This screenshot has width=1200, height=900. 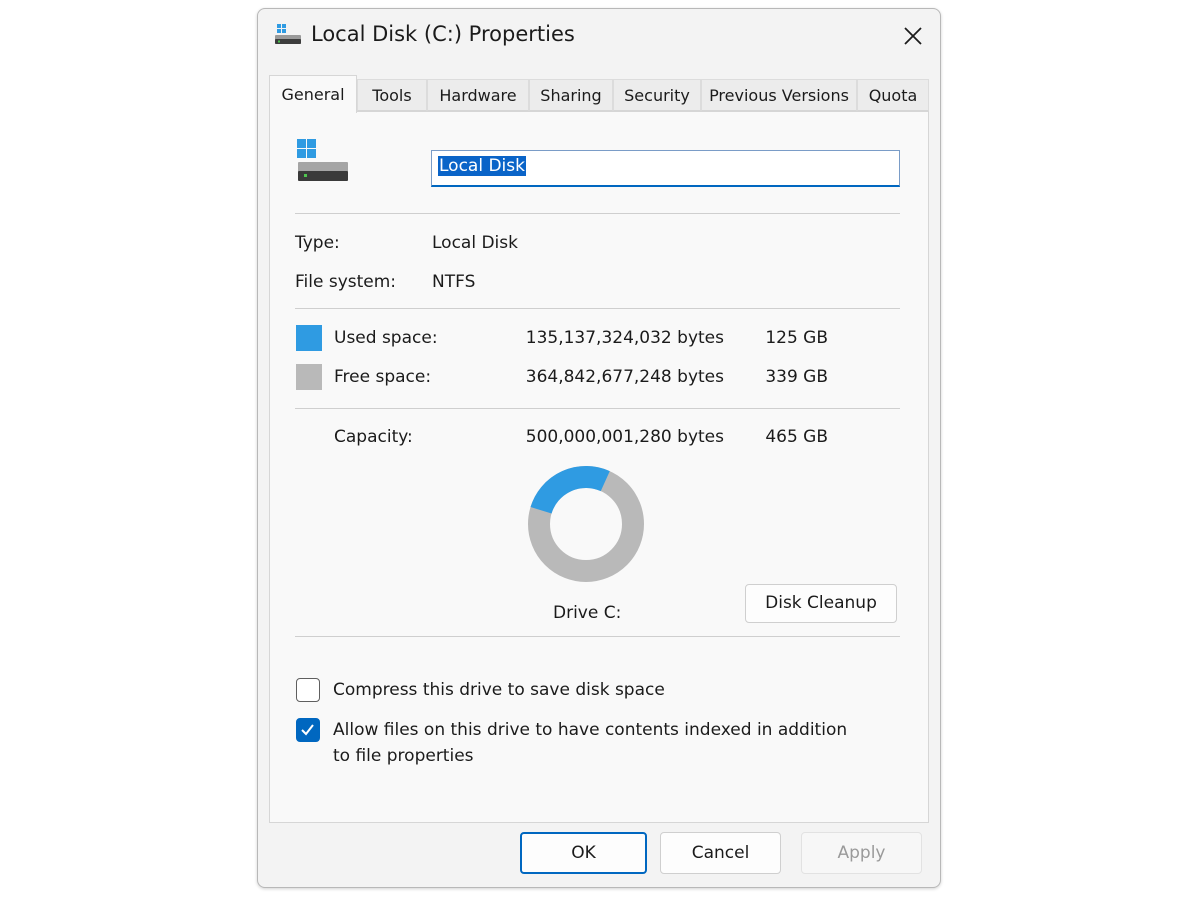 What do you see at coordinates (570, 490) in the screenshot?
I see `used-space-arc` at bounding box center [570, 490].